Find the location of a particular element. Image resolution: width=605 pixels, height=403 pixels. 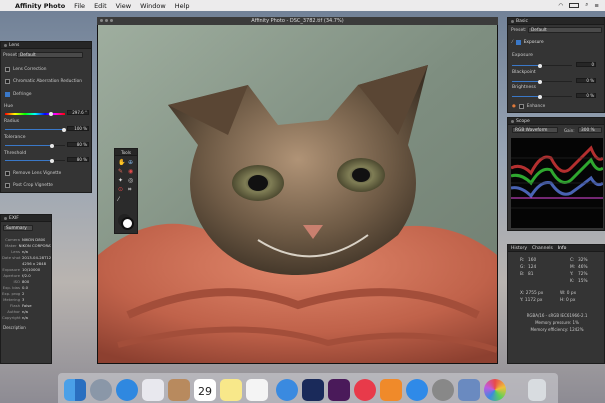

blackpoint-label: Blackpoint is located at coordinates (524, 72).